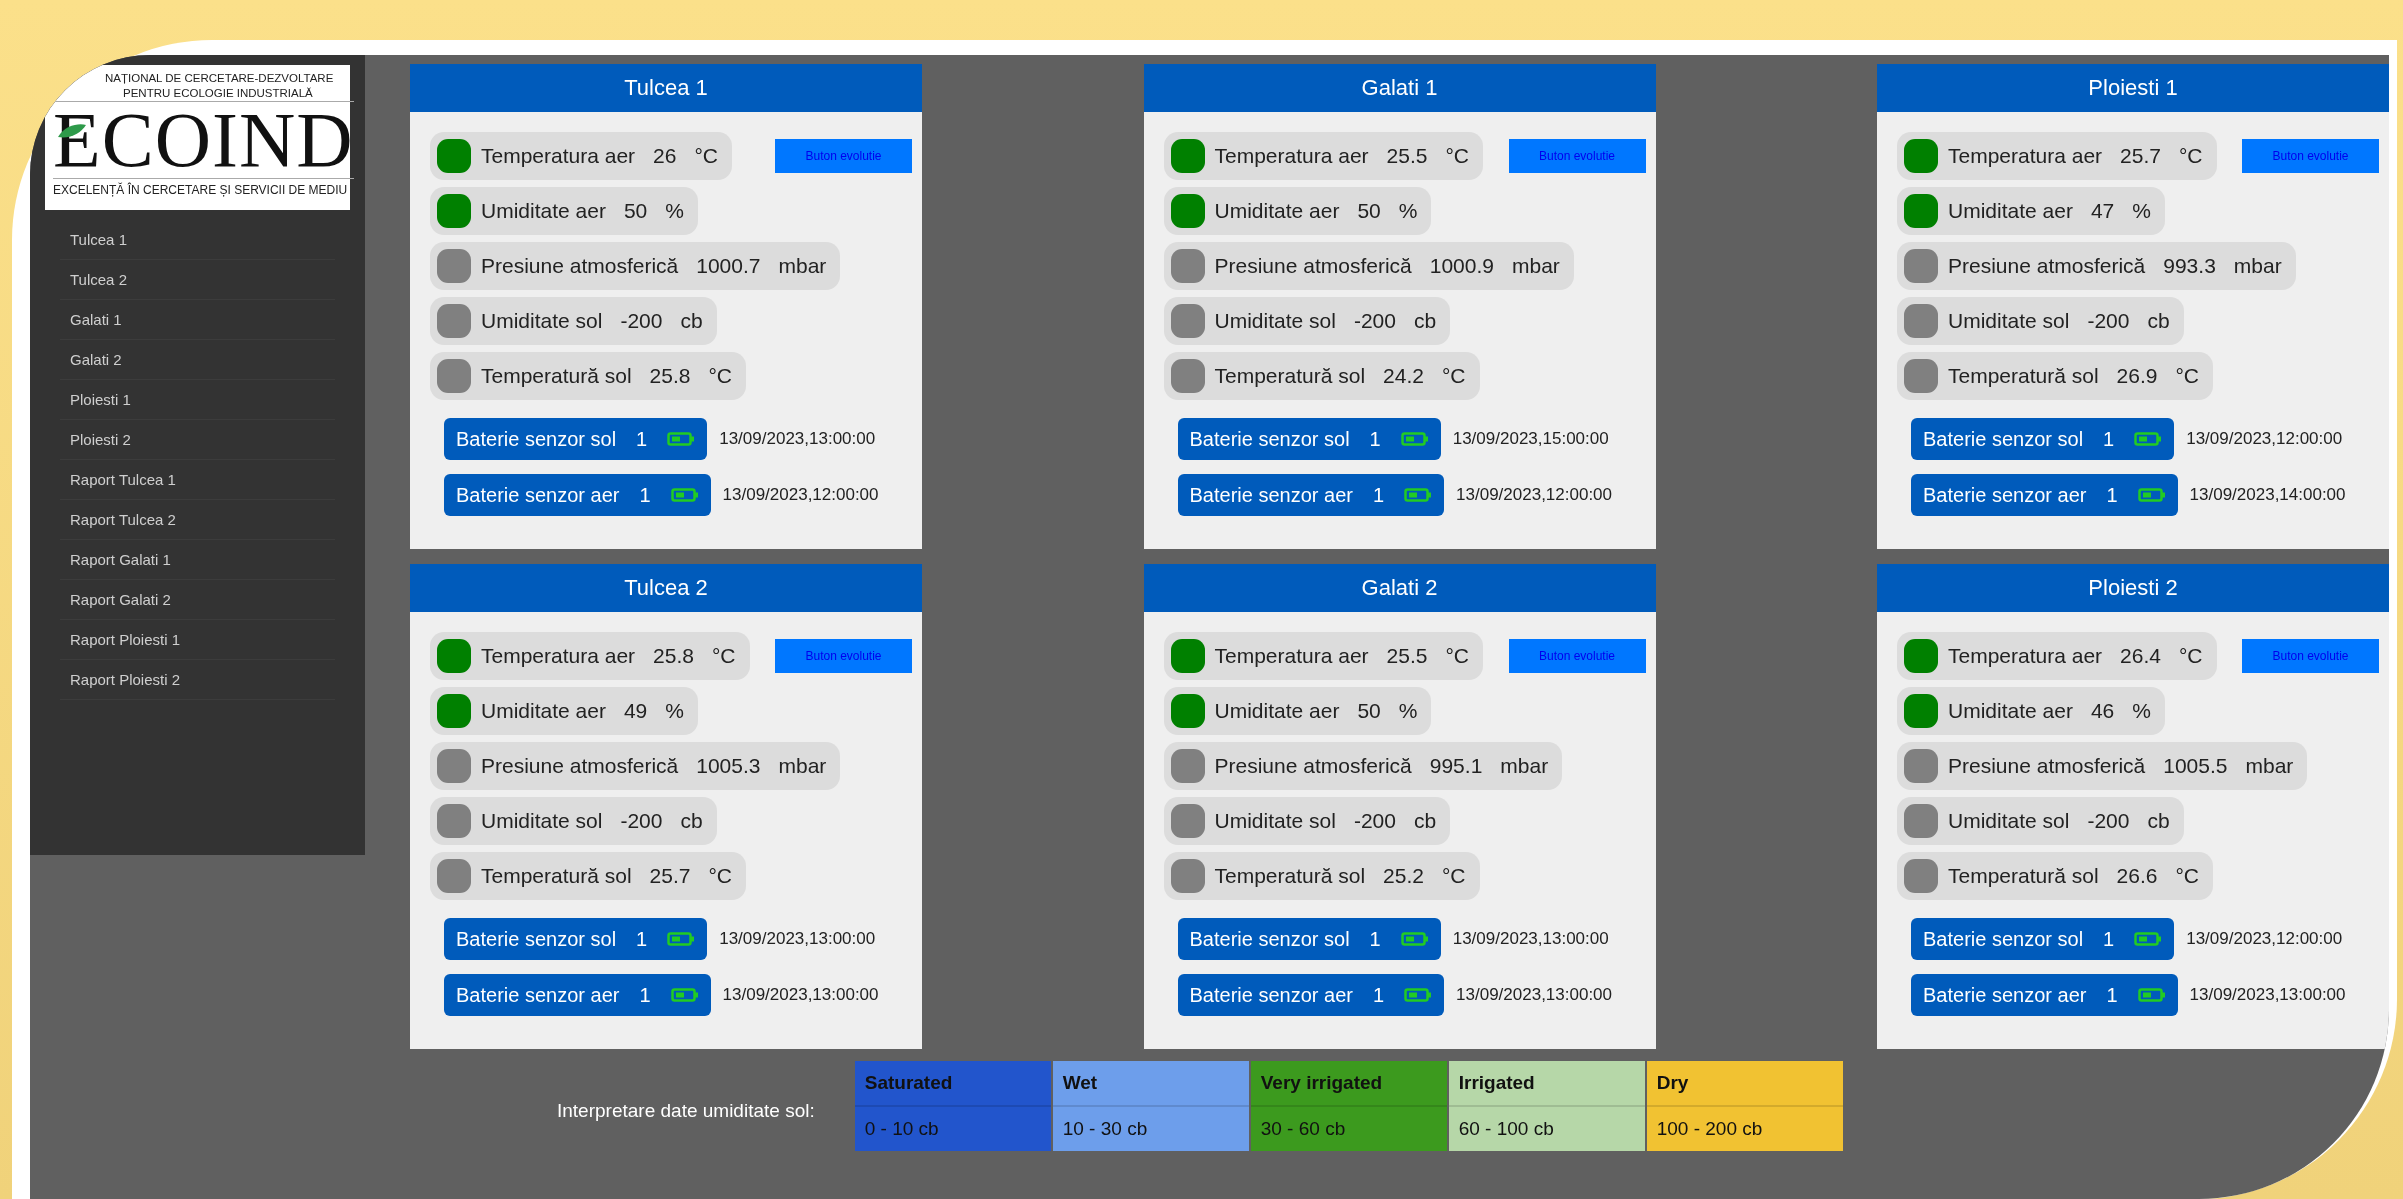  I want to click on sidebar-item: Raport Galati 1, so click(115, 559).